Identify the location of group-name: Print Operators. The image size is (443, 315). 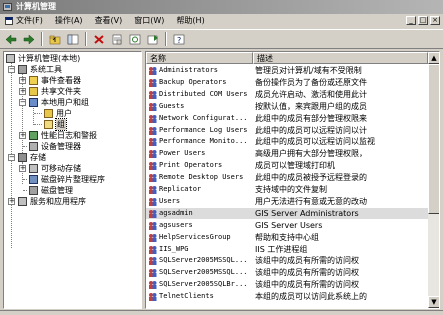
(191, 165).